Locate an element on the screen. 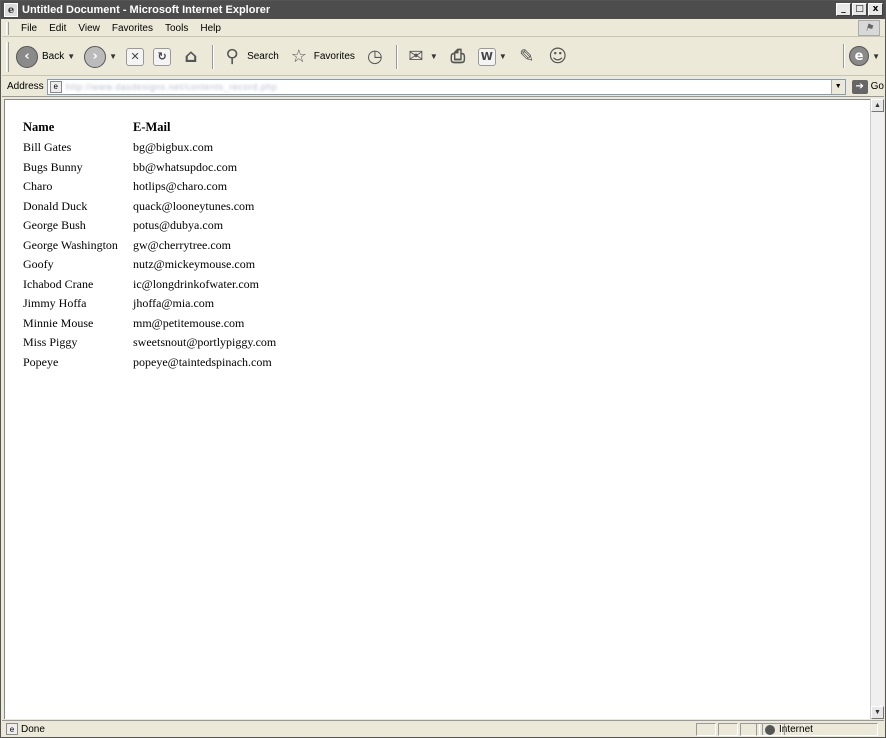 This screenshot has height=738, width=886. cell-name: Popeye is located at coordinates (41, 361).